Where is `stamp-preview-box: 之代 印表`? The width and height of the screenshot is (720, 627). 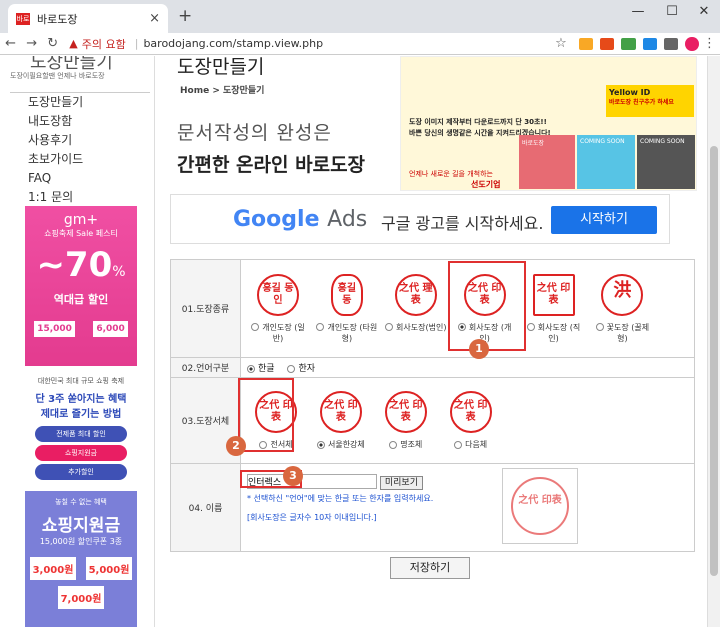 stamp-preview-box: 之代 印表 is located at coordinates (540, 506).